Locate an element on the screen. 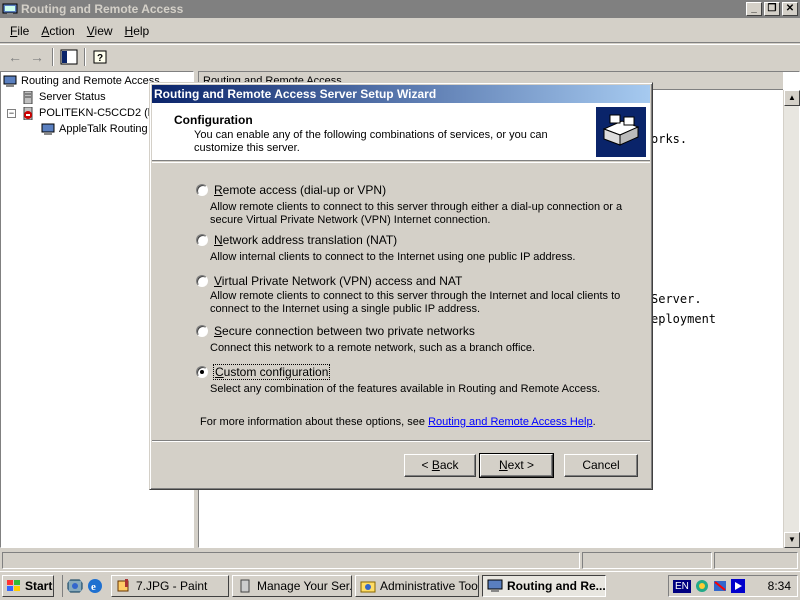  details-text-line: eployment is located at coordinates (684, 319).